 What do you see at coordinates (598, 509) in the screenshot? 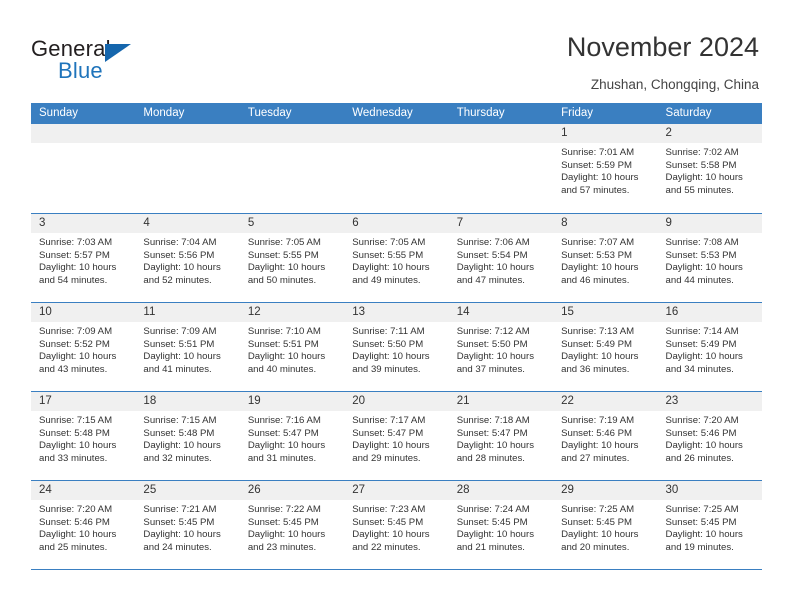
I see `sunrise-text: Sunrise: 7:25 AM` at bounding box center [598, 509].